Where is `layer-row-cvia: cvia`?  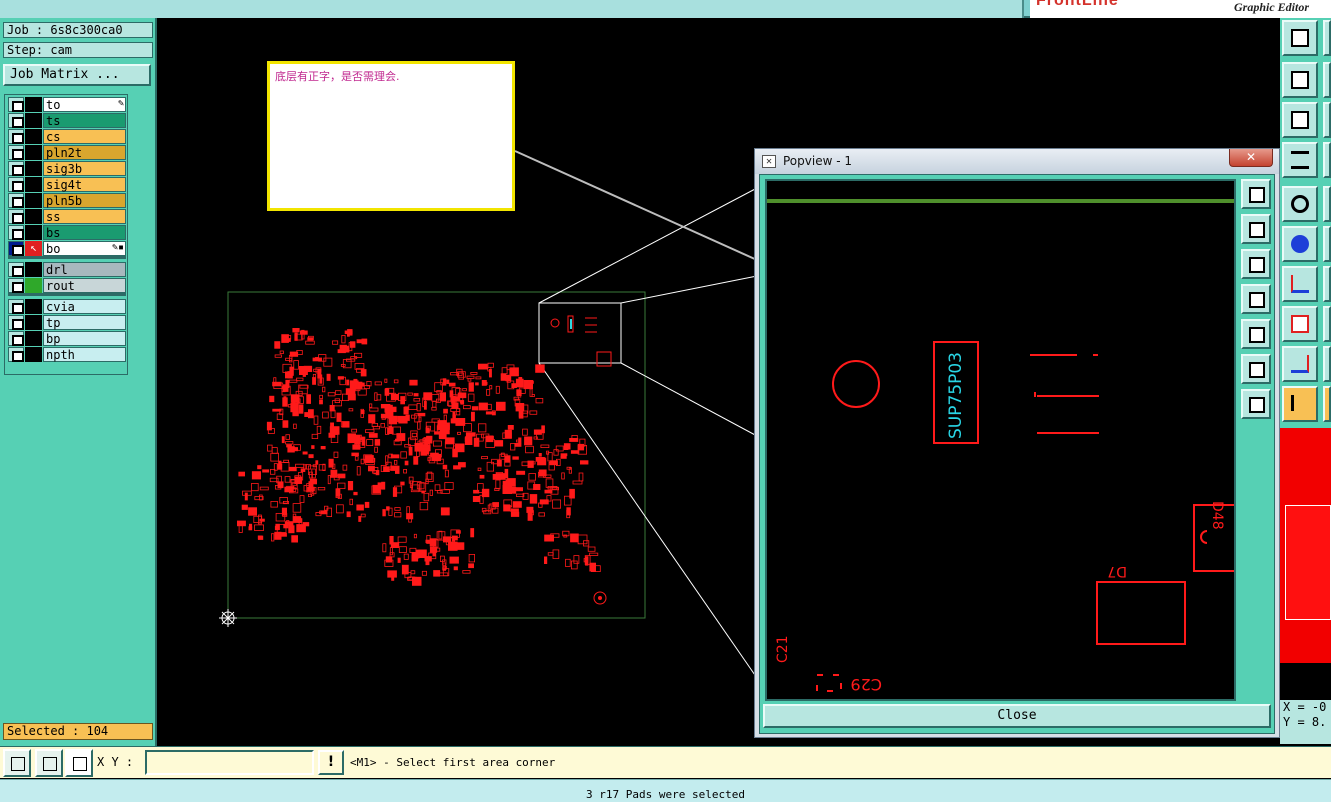
layer-row-cvia: cvia is located at coordinates (67, 306).